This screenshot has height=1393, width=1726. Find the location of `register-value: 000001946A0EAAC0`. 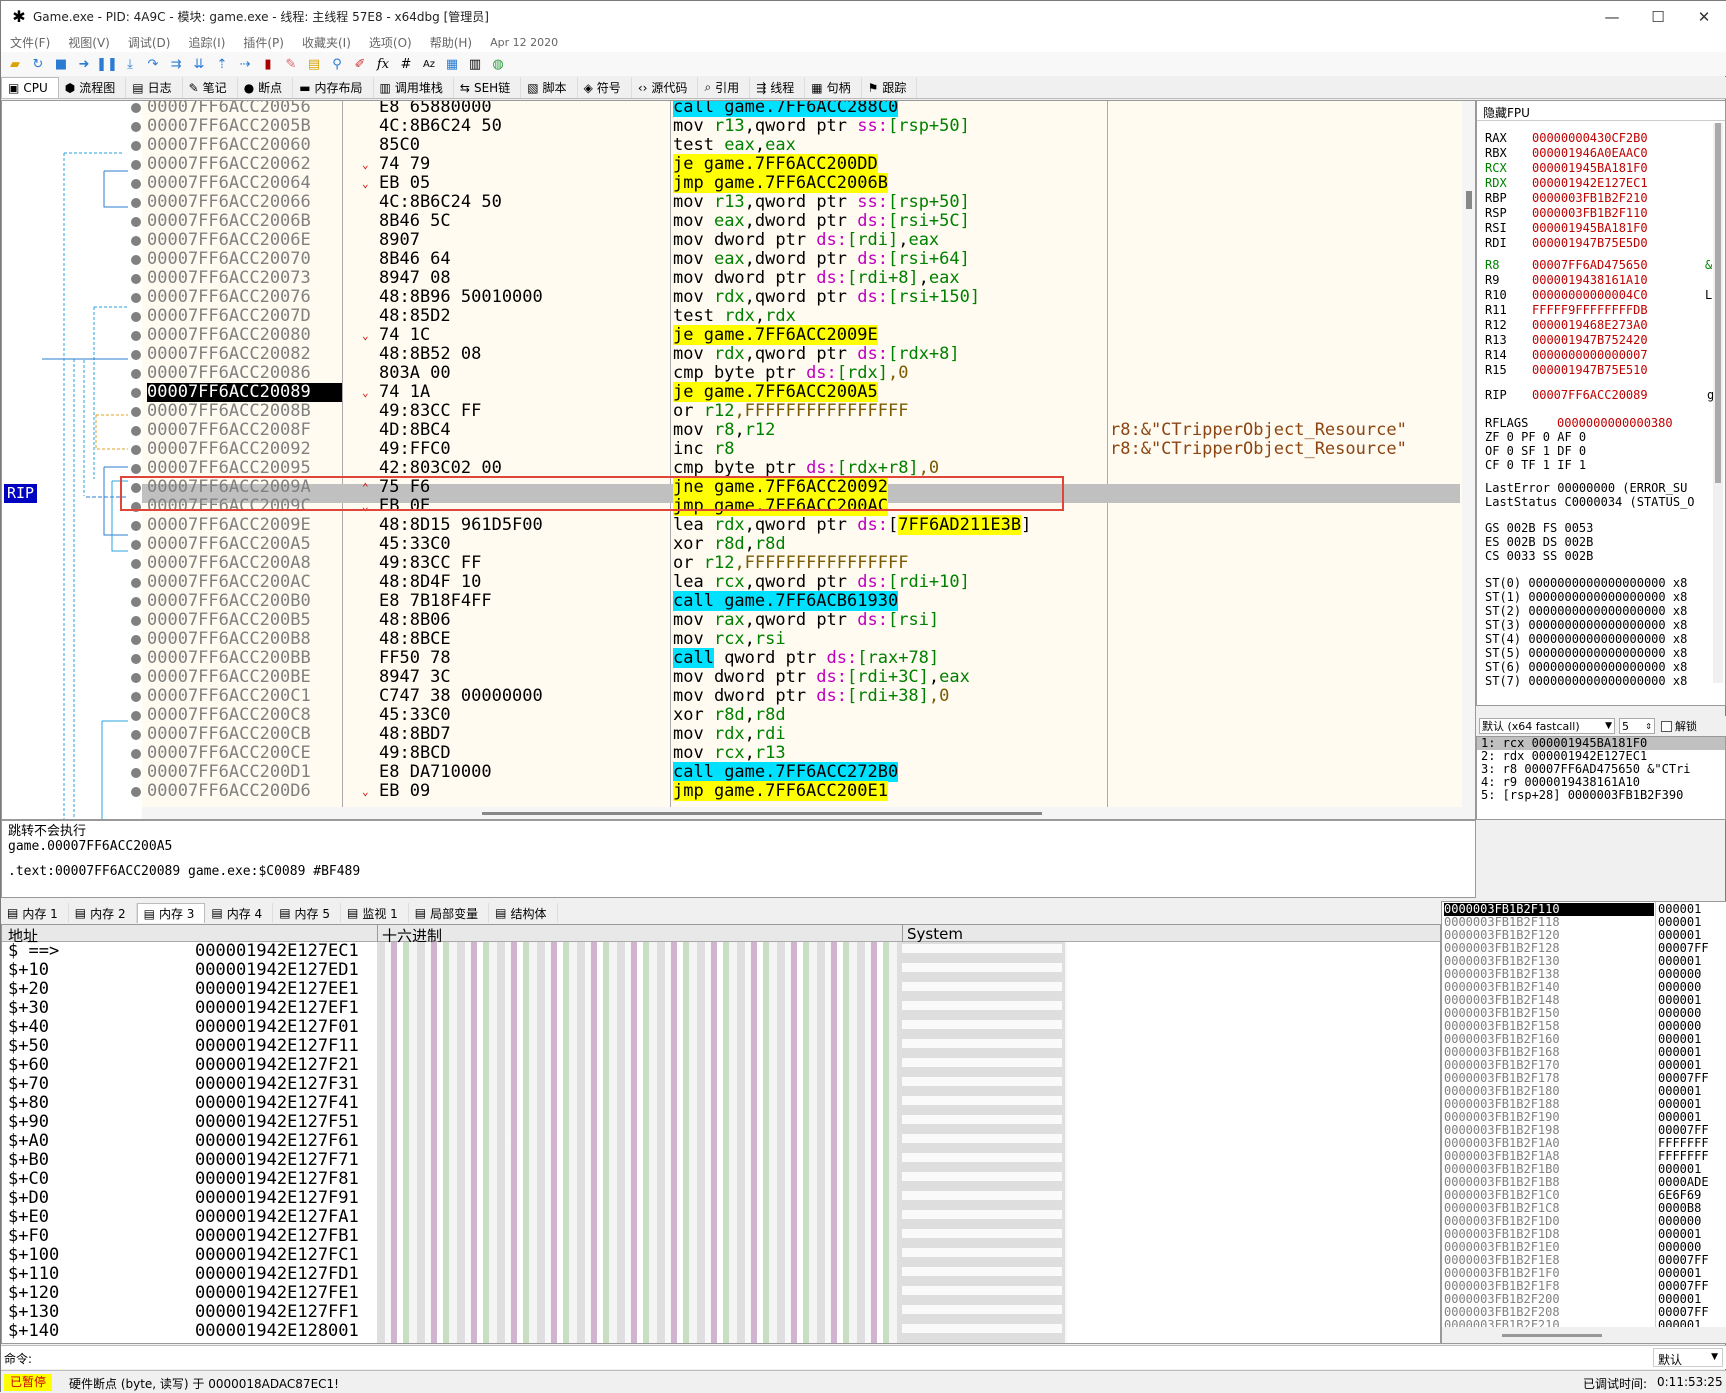

register-value: 000001946A0EAAC0 is located at coordinates (1590, 153).